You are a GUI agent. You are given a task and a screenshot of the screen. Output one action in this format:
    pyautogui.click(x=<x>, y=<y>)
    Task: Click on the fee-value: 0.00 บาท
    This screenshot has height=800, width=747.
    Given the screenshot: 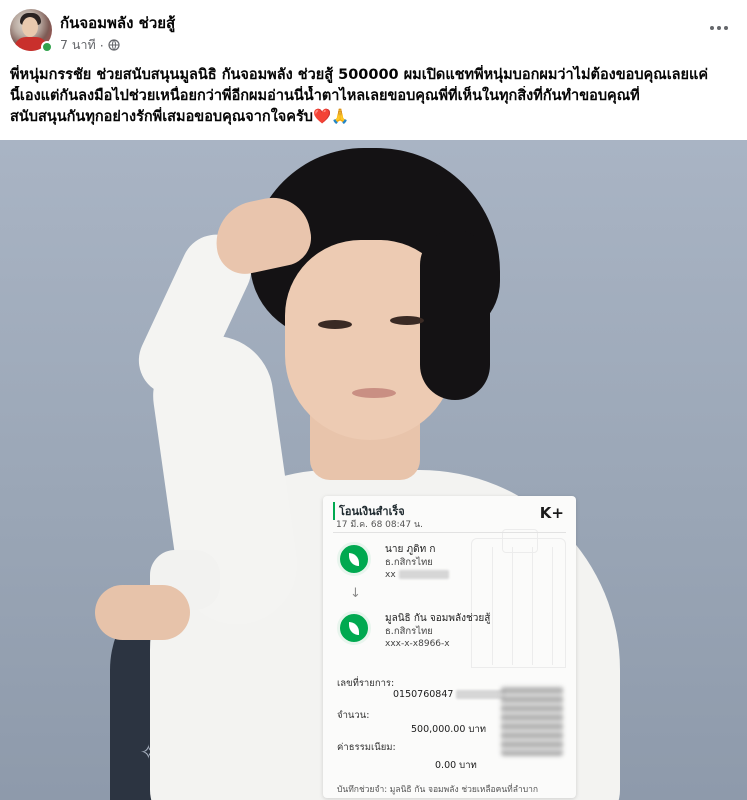 What is the action you would take?
    pyautogui.click(x=456, y=765)
    